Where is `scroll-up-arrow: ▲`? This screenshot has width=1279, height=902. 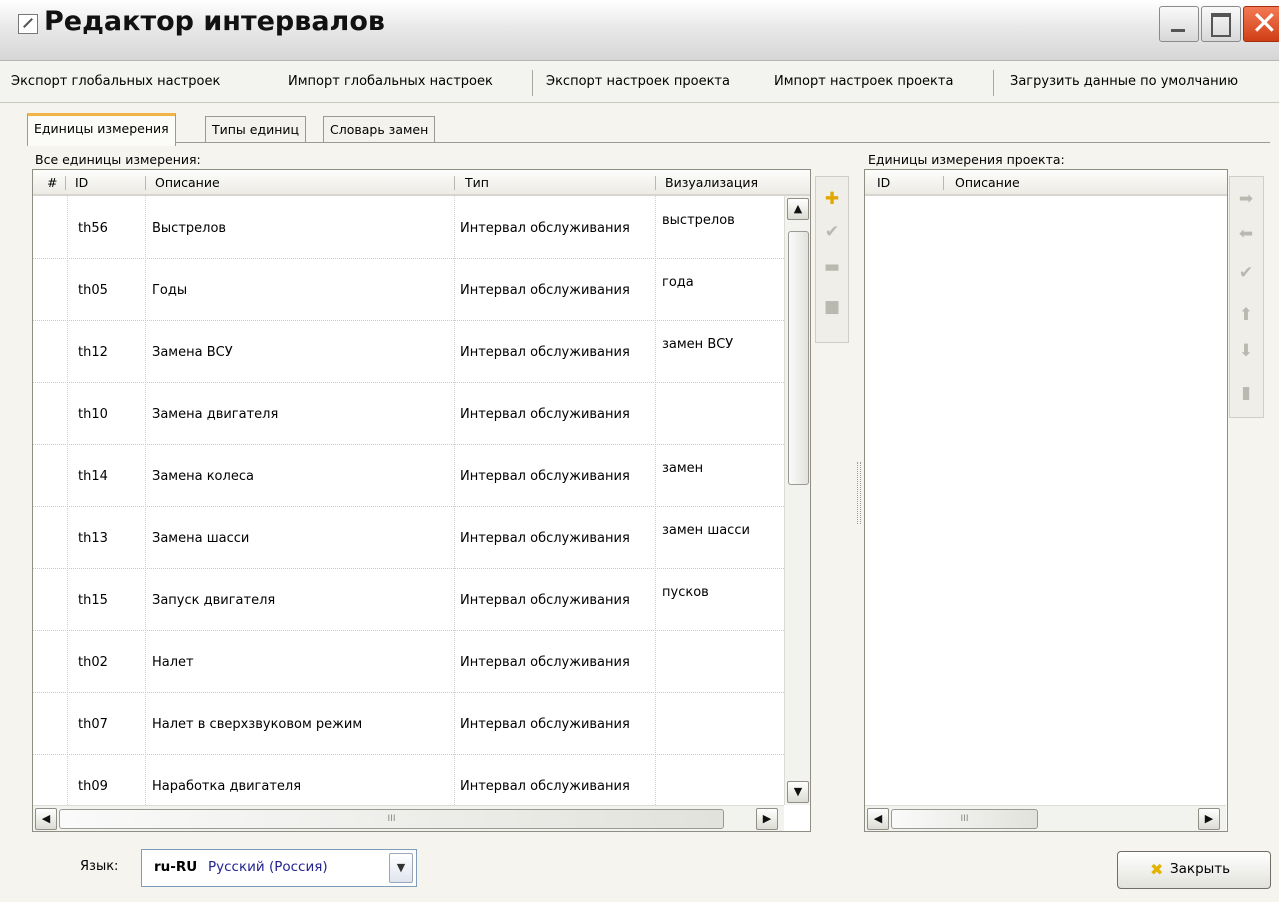 scroll-up-arrow: ▲ is located at coordinates (798, 208).